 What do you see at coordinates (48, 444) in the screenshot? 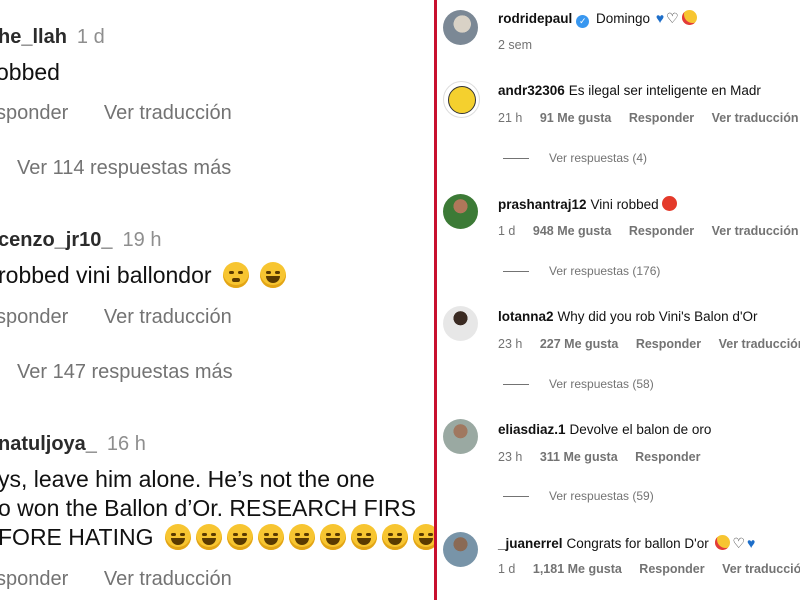
I see `username-text: natuljoya_` at bounding box center [48, 444].